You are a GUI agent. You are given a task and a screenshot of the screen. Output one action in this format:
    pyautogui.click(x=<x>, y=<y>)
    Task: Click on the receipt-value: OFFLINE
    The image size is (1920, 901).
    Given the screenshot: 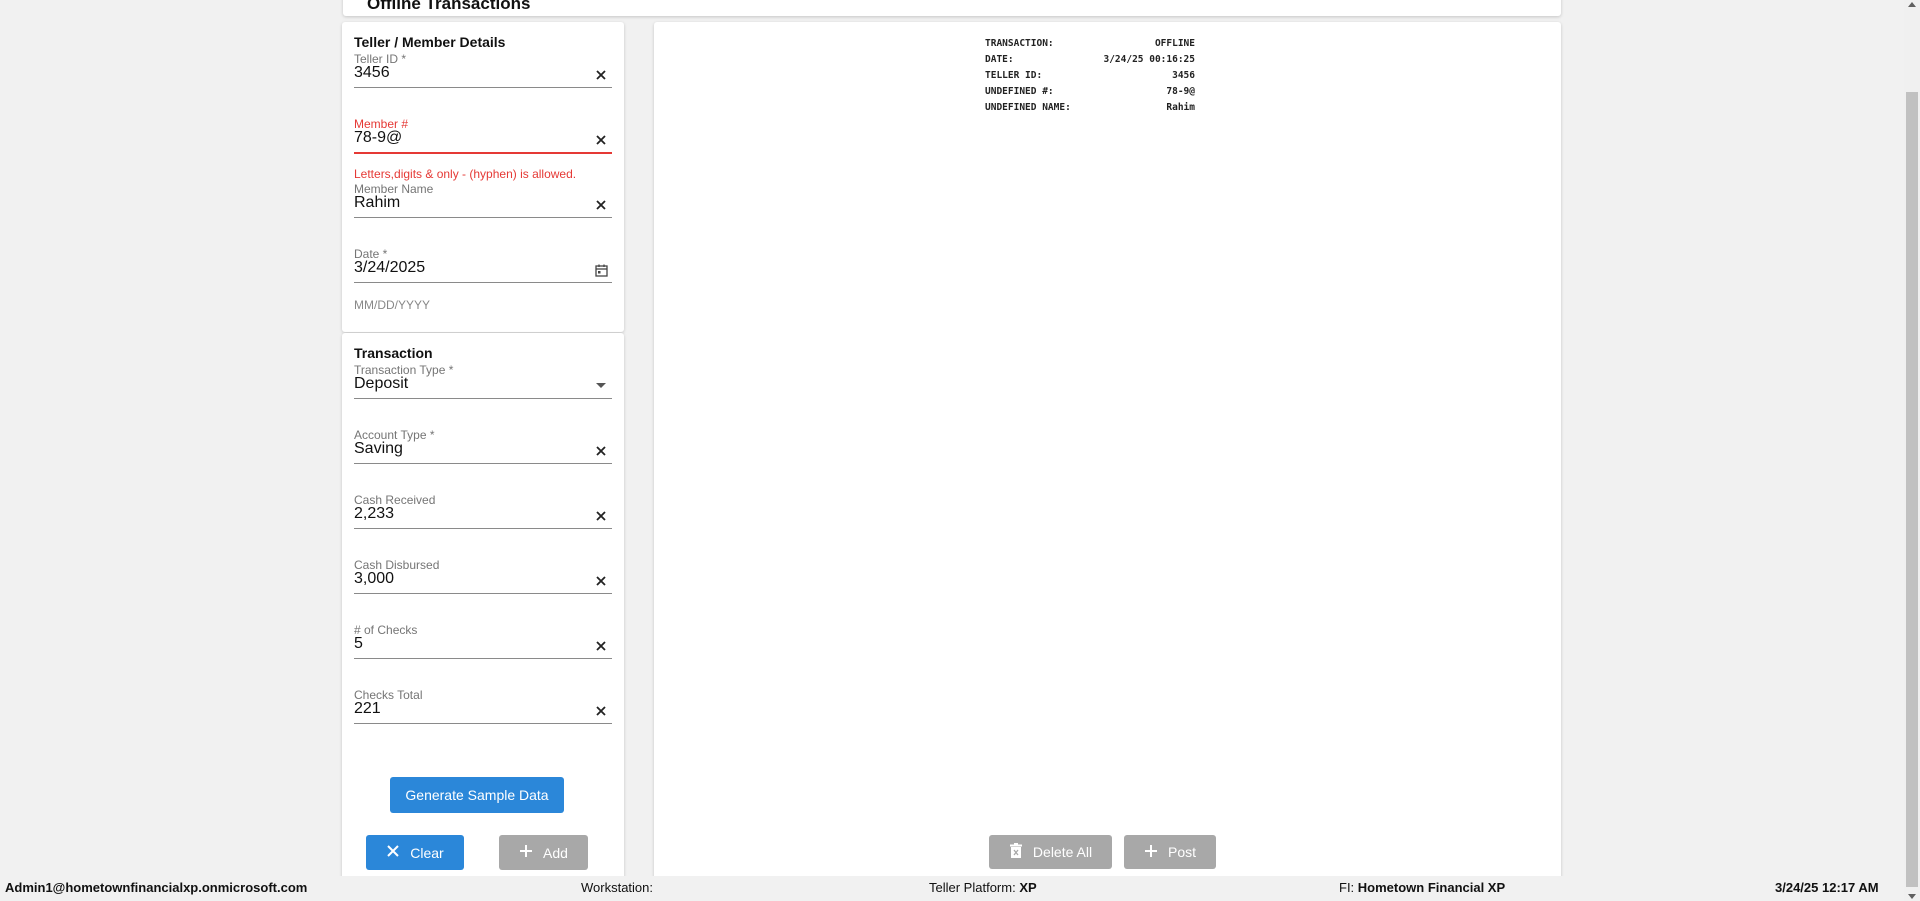 What is the action you would take?
    pyautogui.click(x=1174, y=43)
    